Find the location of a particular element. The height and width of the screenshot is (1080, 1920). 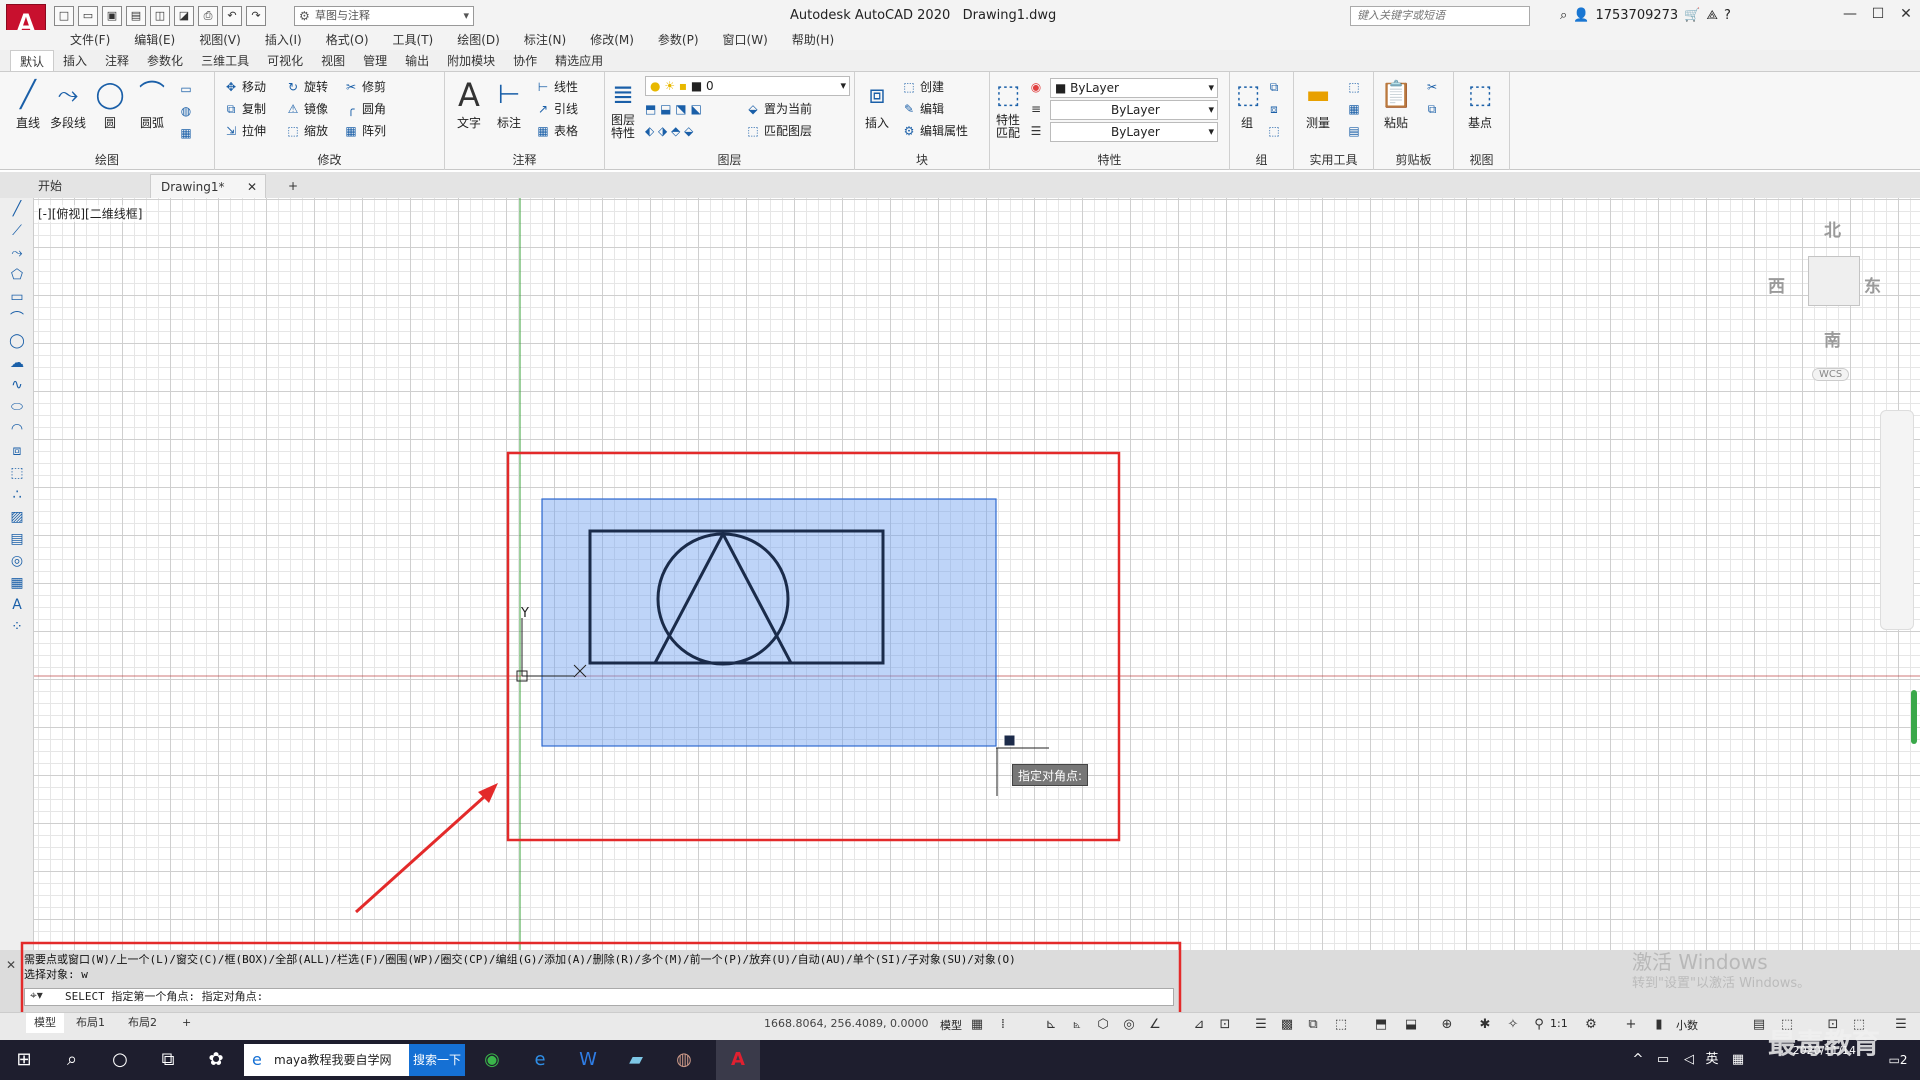

plot-icon: ⎙ is located at coordinates (208, 16).